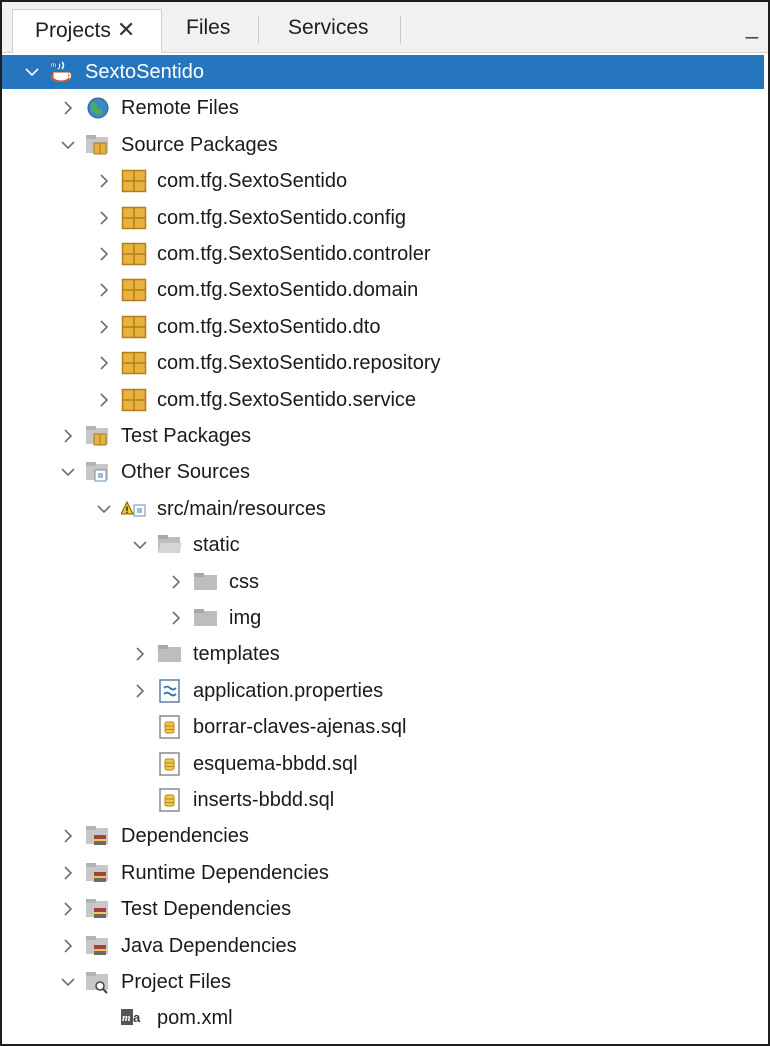  I want to click on tree-item-label: esquema-bbdd.sql, so click(275, 763).